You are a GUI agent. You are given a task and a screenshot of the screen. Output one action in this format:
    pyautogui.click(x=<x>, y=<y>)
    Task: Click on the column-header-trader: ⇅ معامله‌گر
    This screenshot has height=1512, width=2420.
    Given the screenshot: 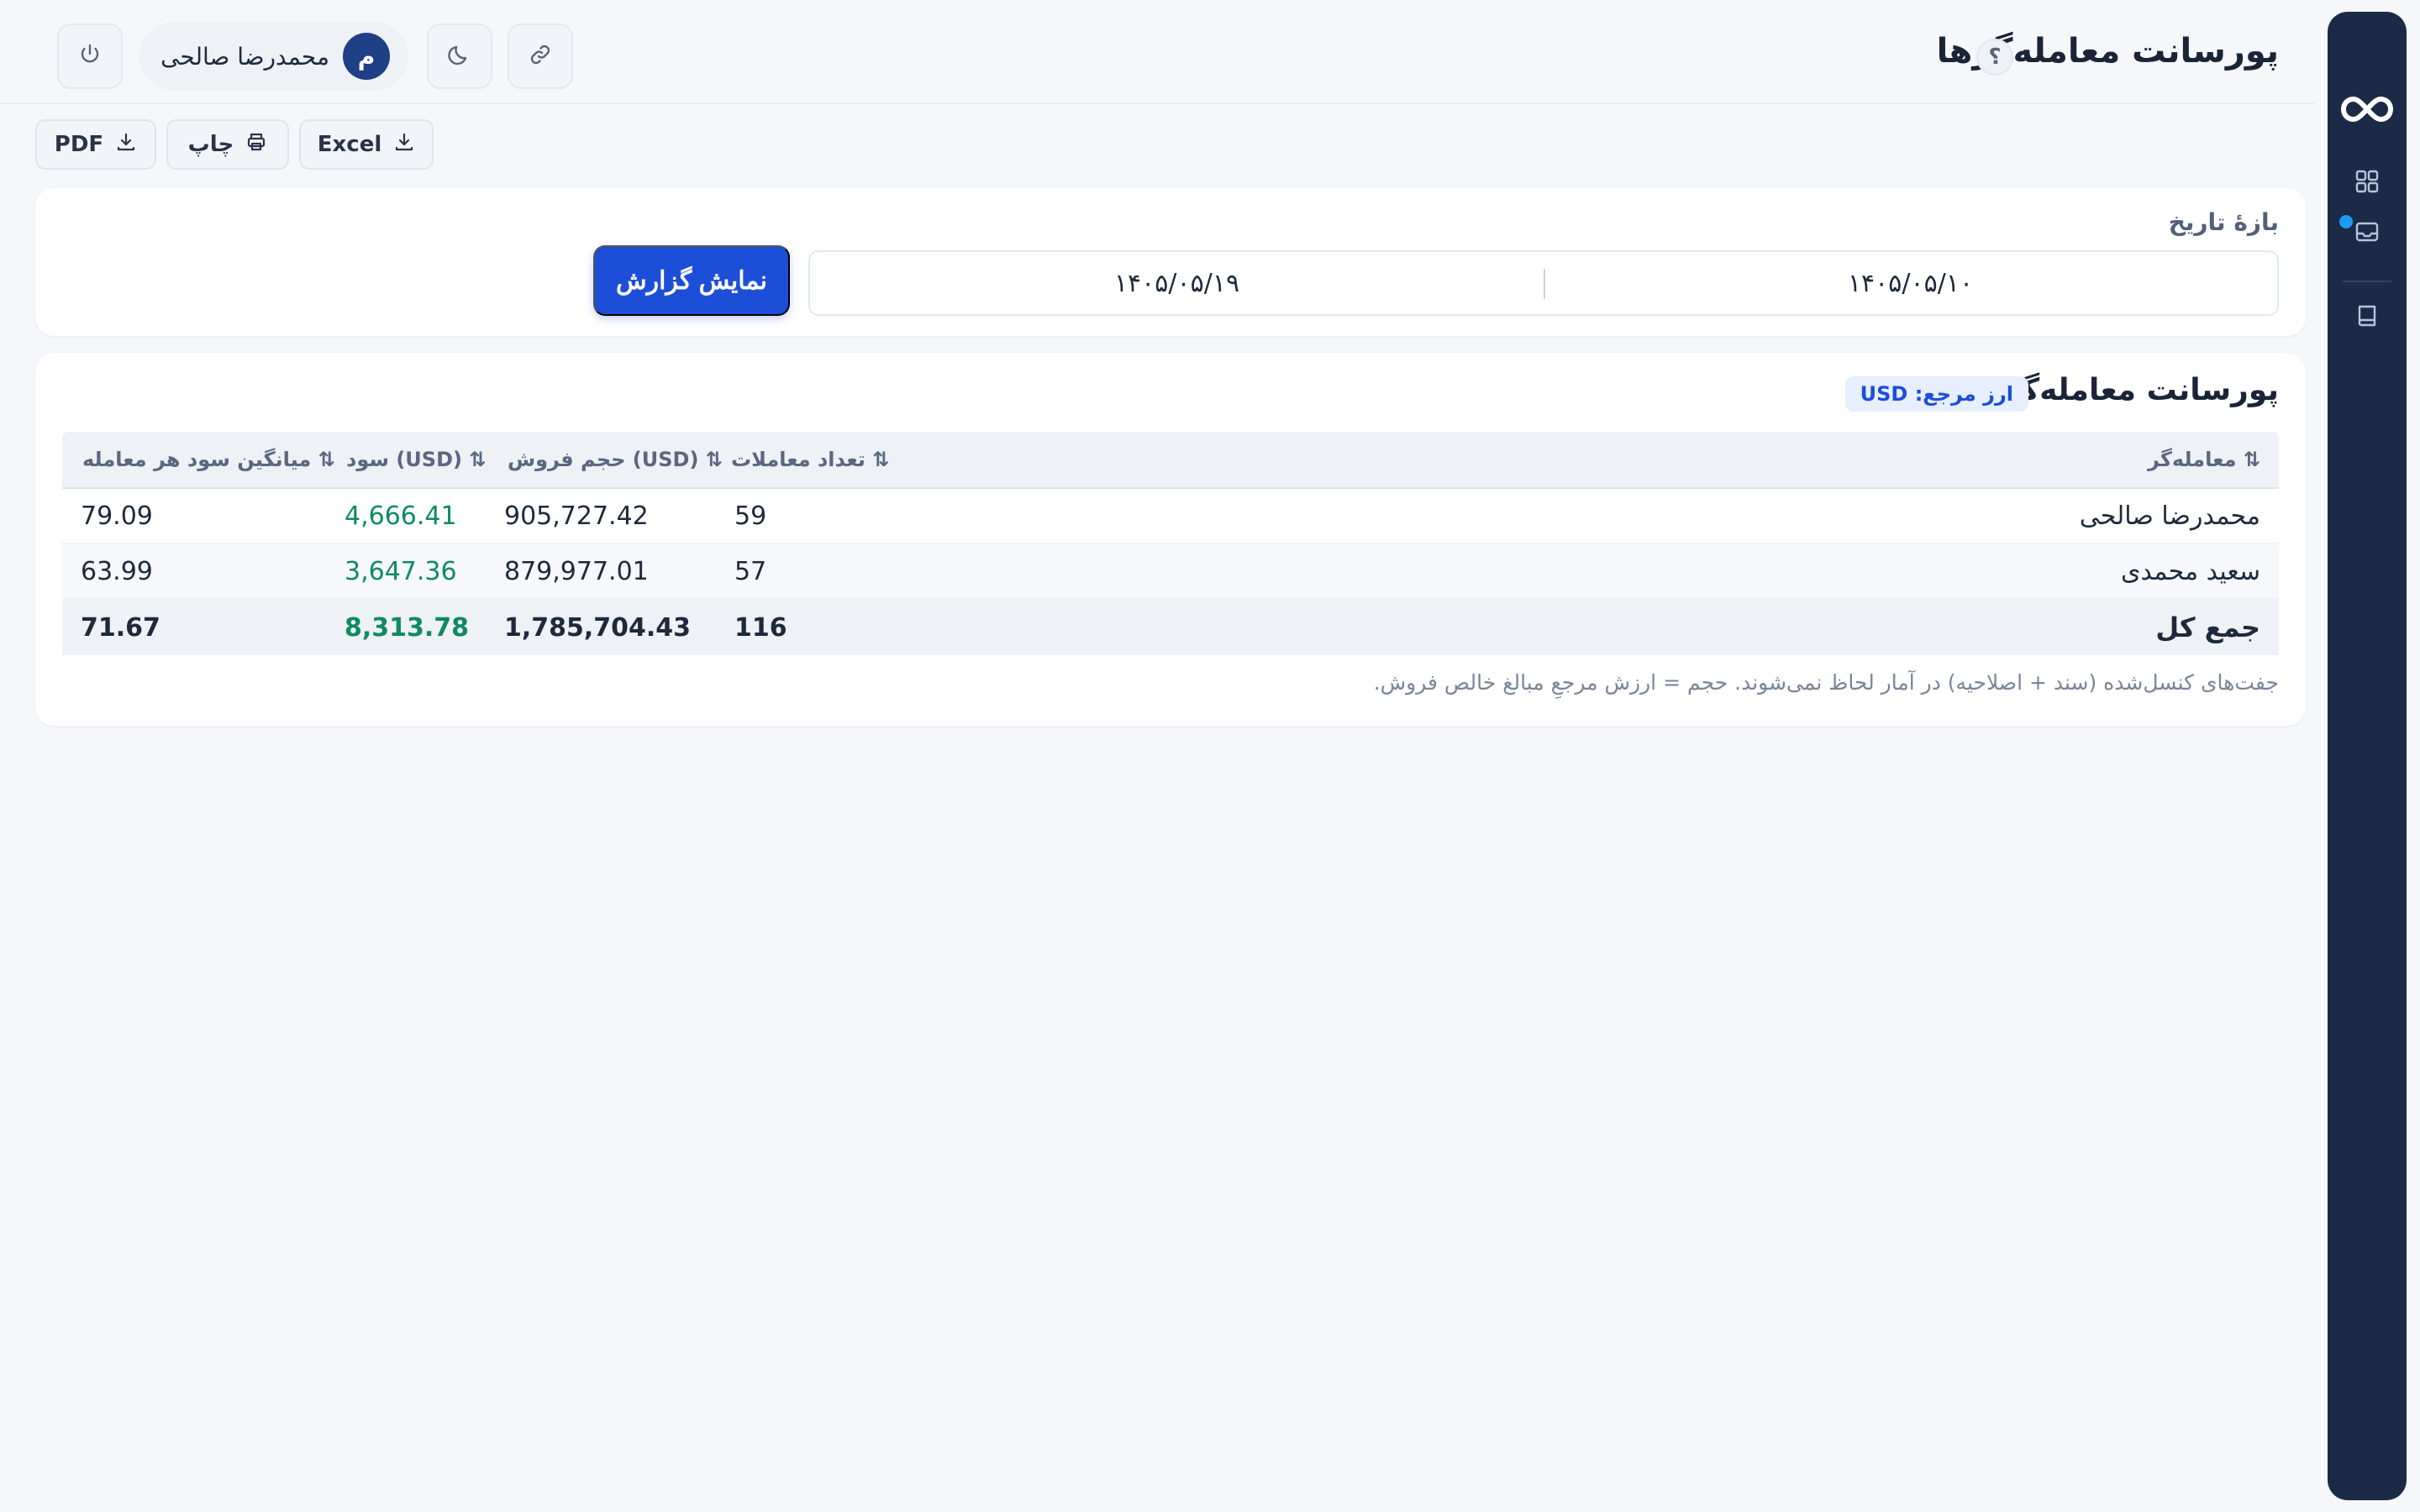 What is the action you would take?
    pyautogui.click(x=2204, y=459)
    